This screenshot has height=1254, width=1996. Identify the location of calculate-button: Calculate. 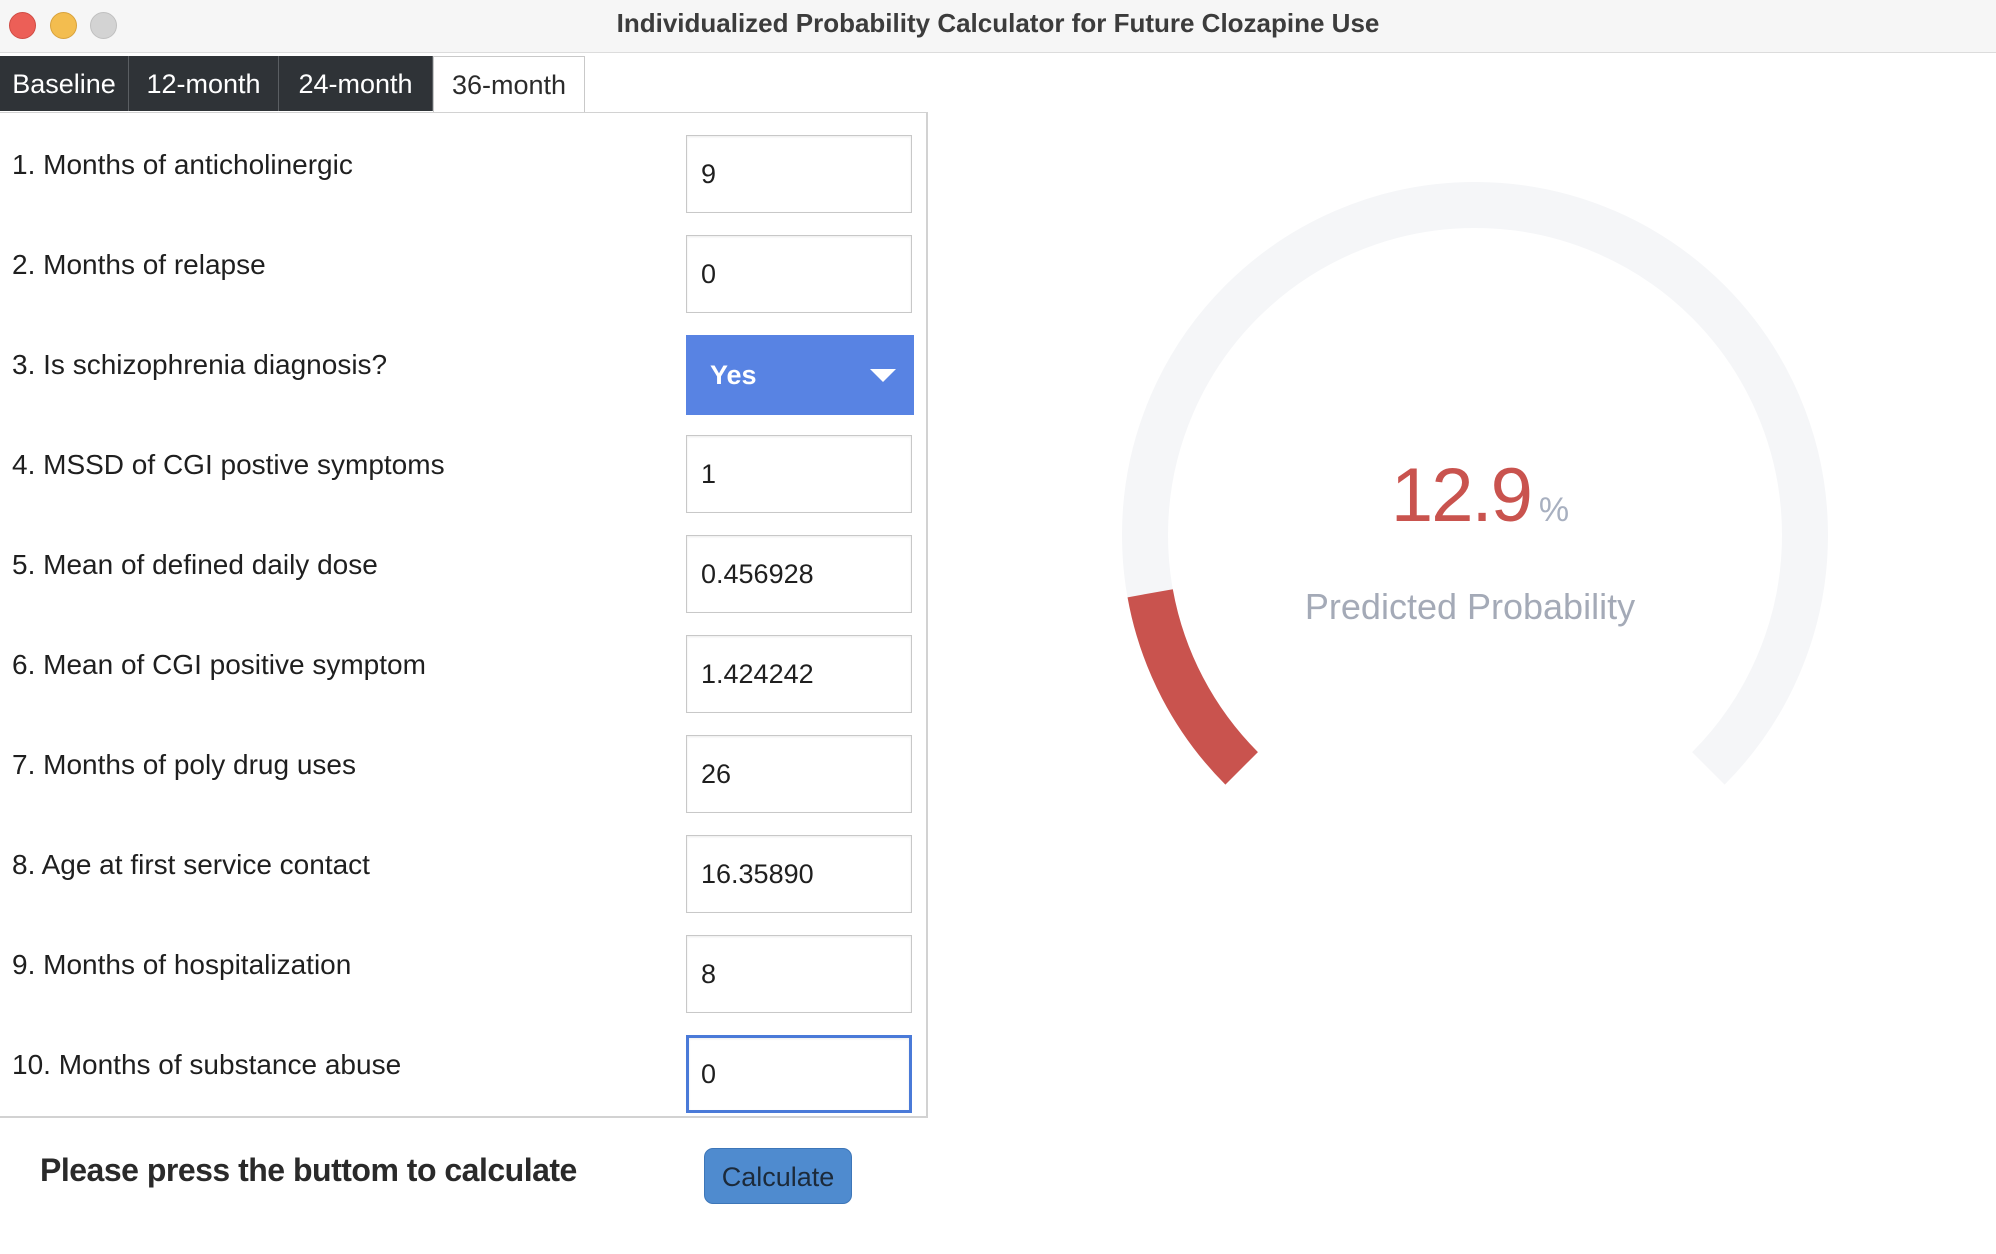
(778, 1176).